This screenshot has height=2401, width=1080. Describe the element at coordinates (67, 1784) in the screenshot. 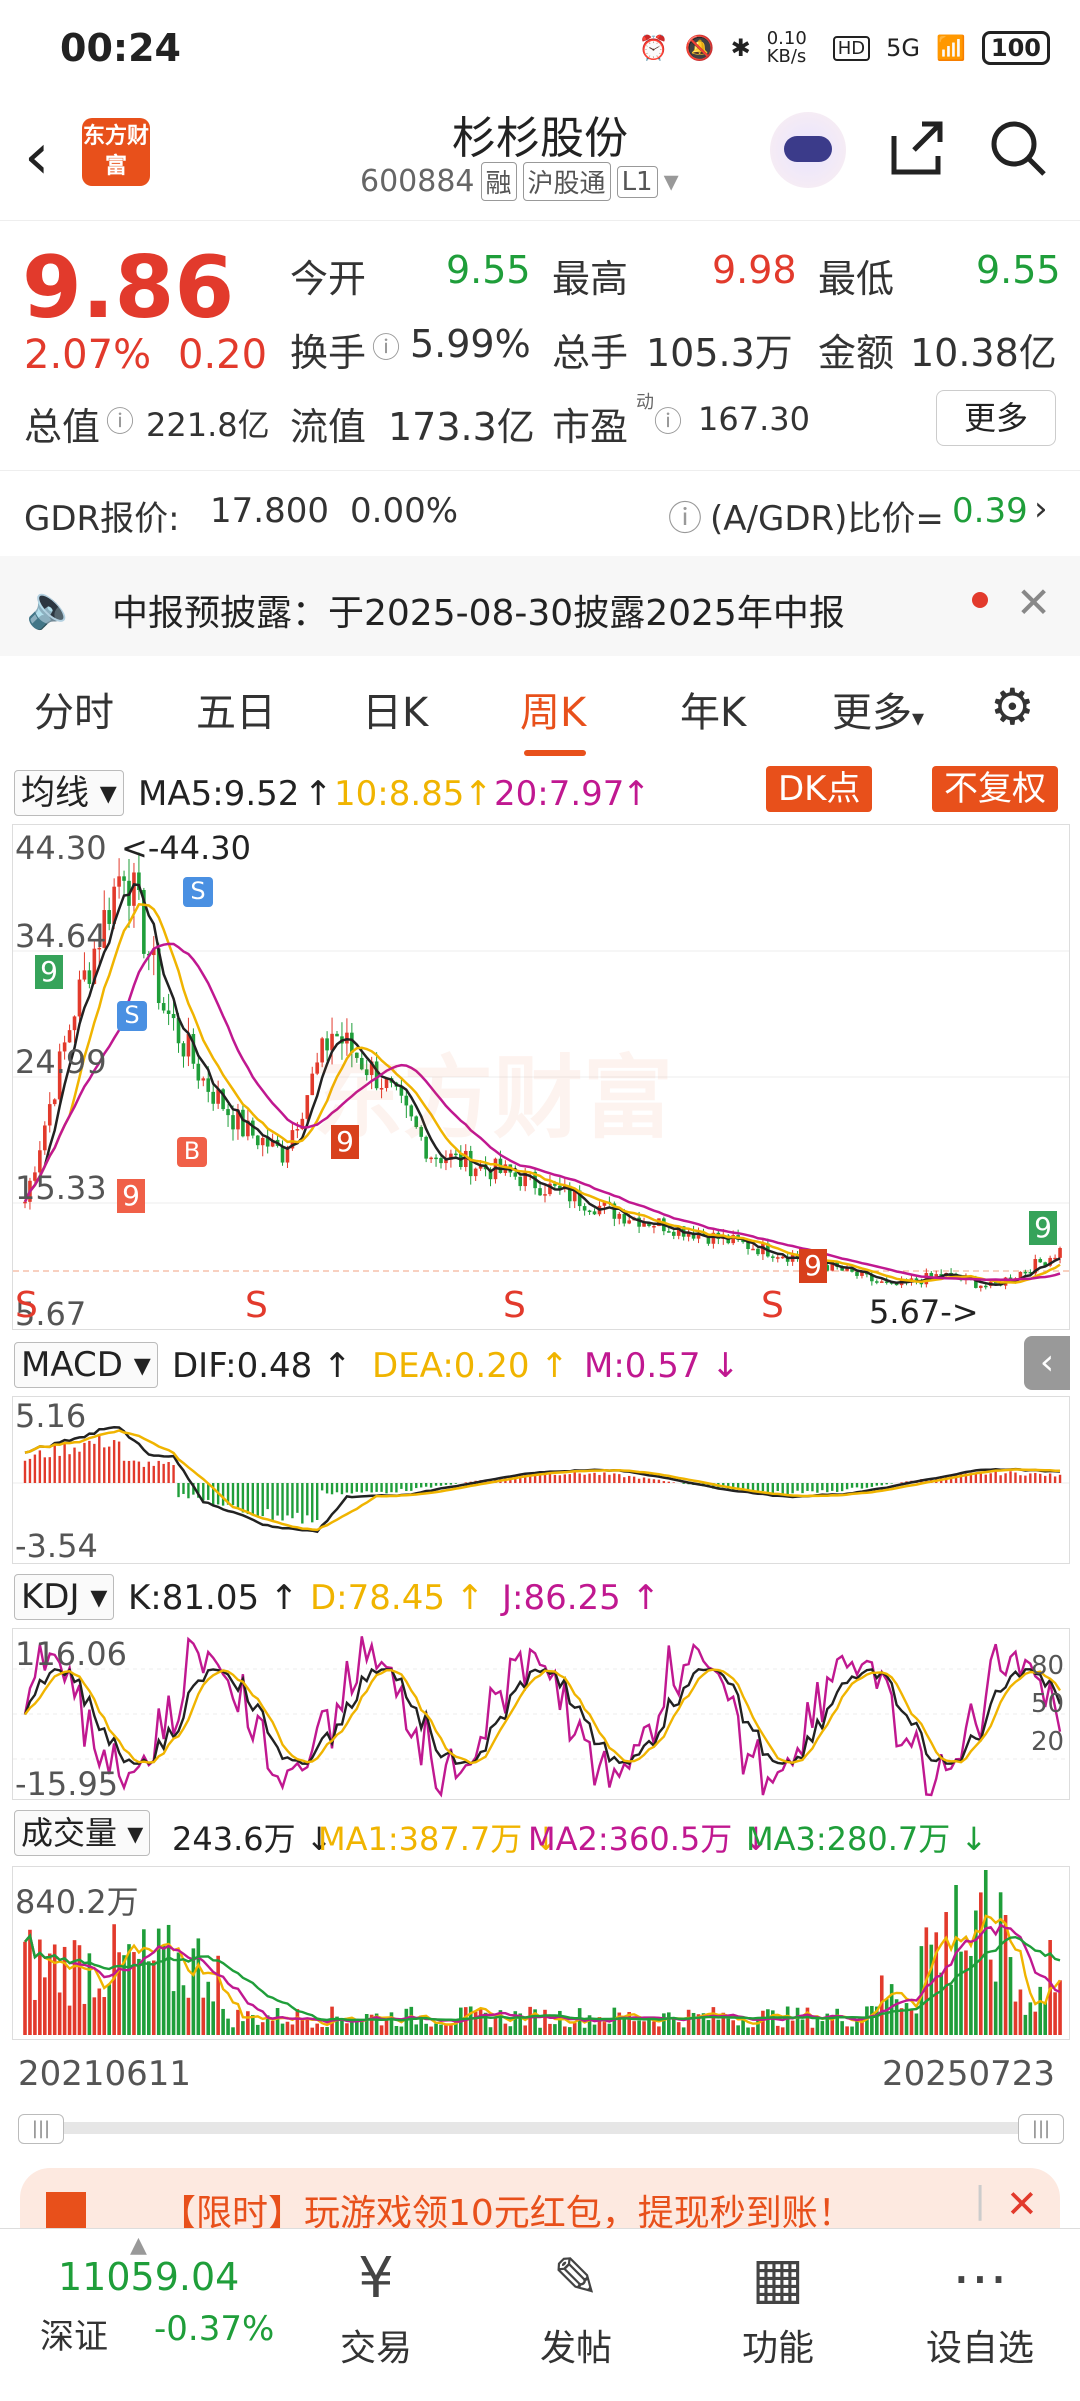

I see `kdj-bottom-label: -15.95` at that location.